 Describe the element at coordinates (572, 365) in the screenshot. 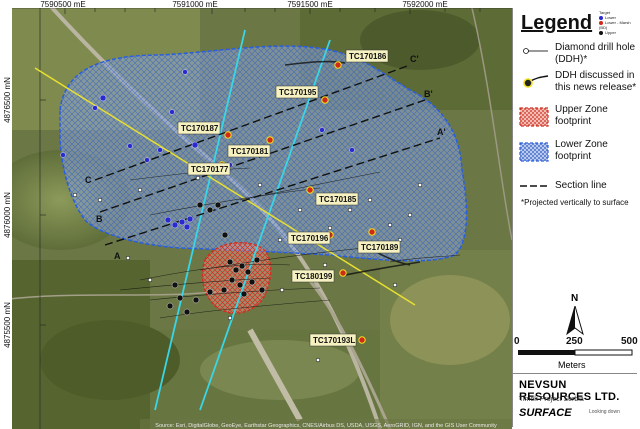

I see `scale-unit: Meters` at that location.